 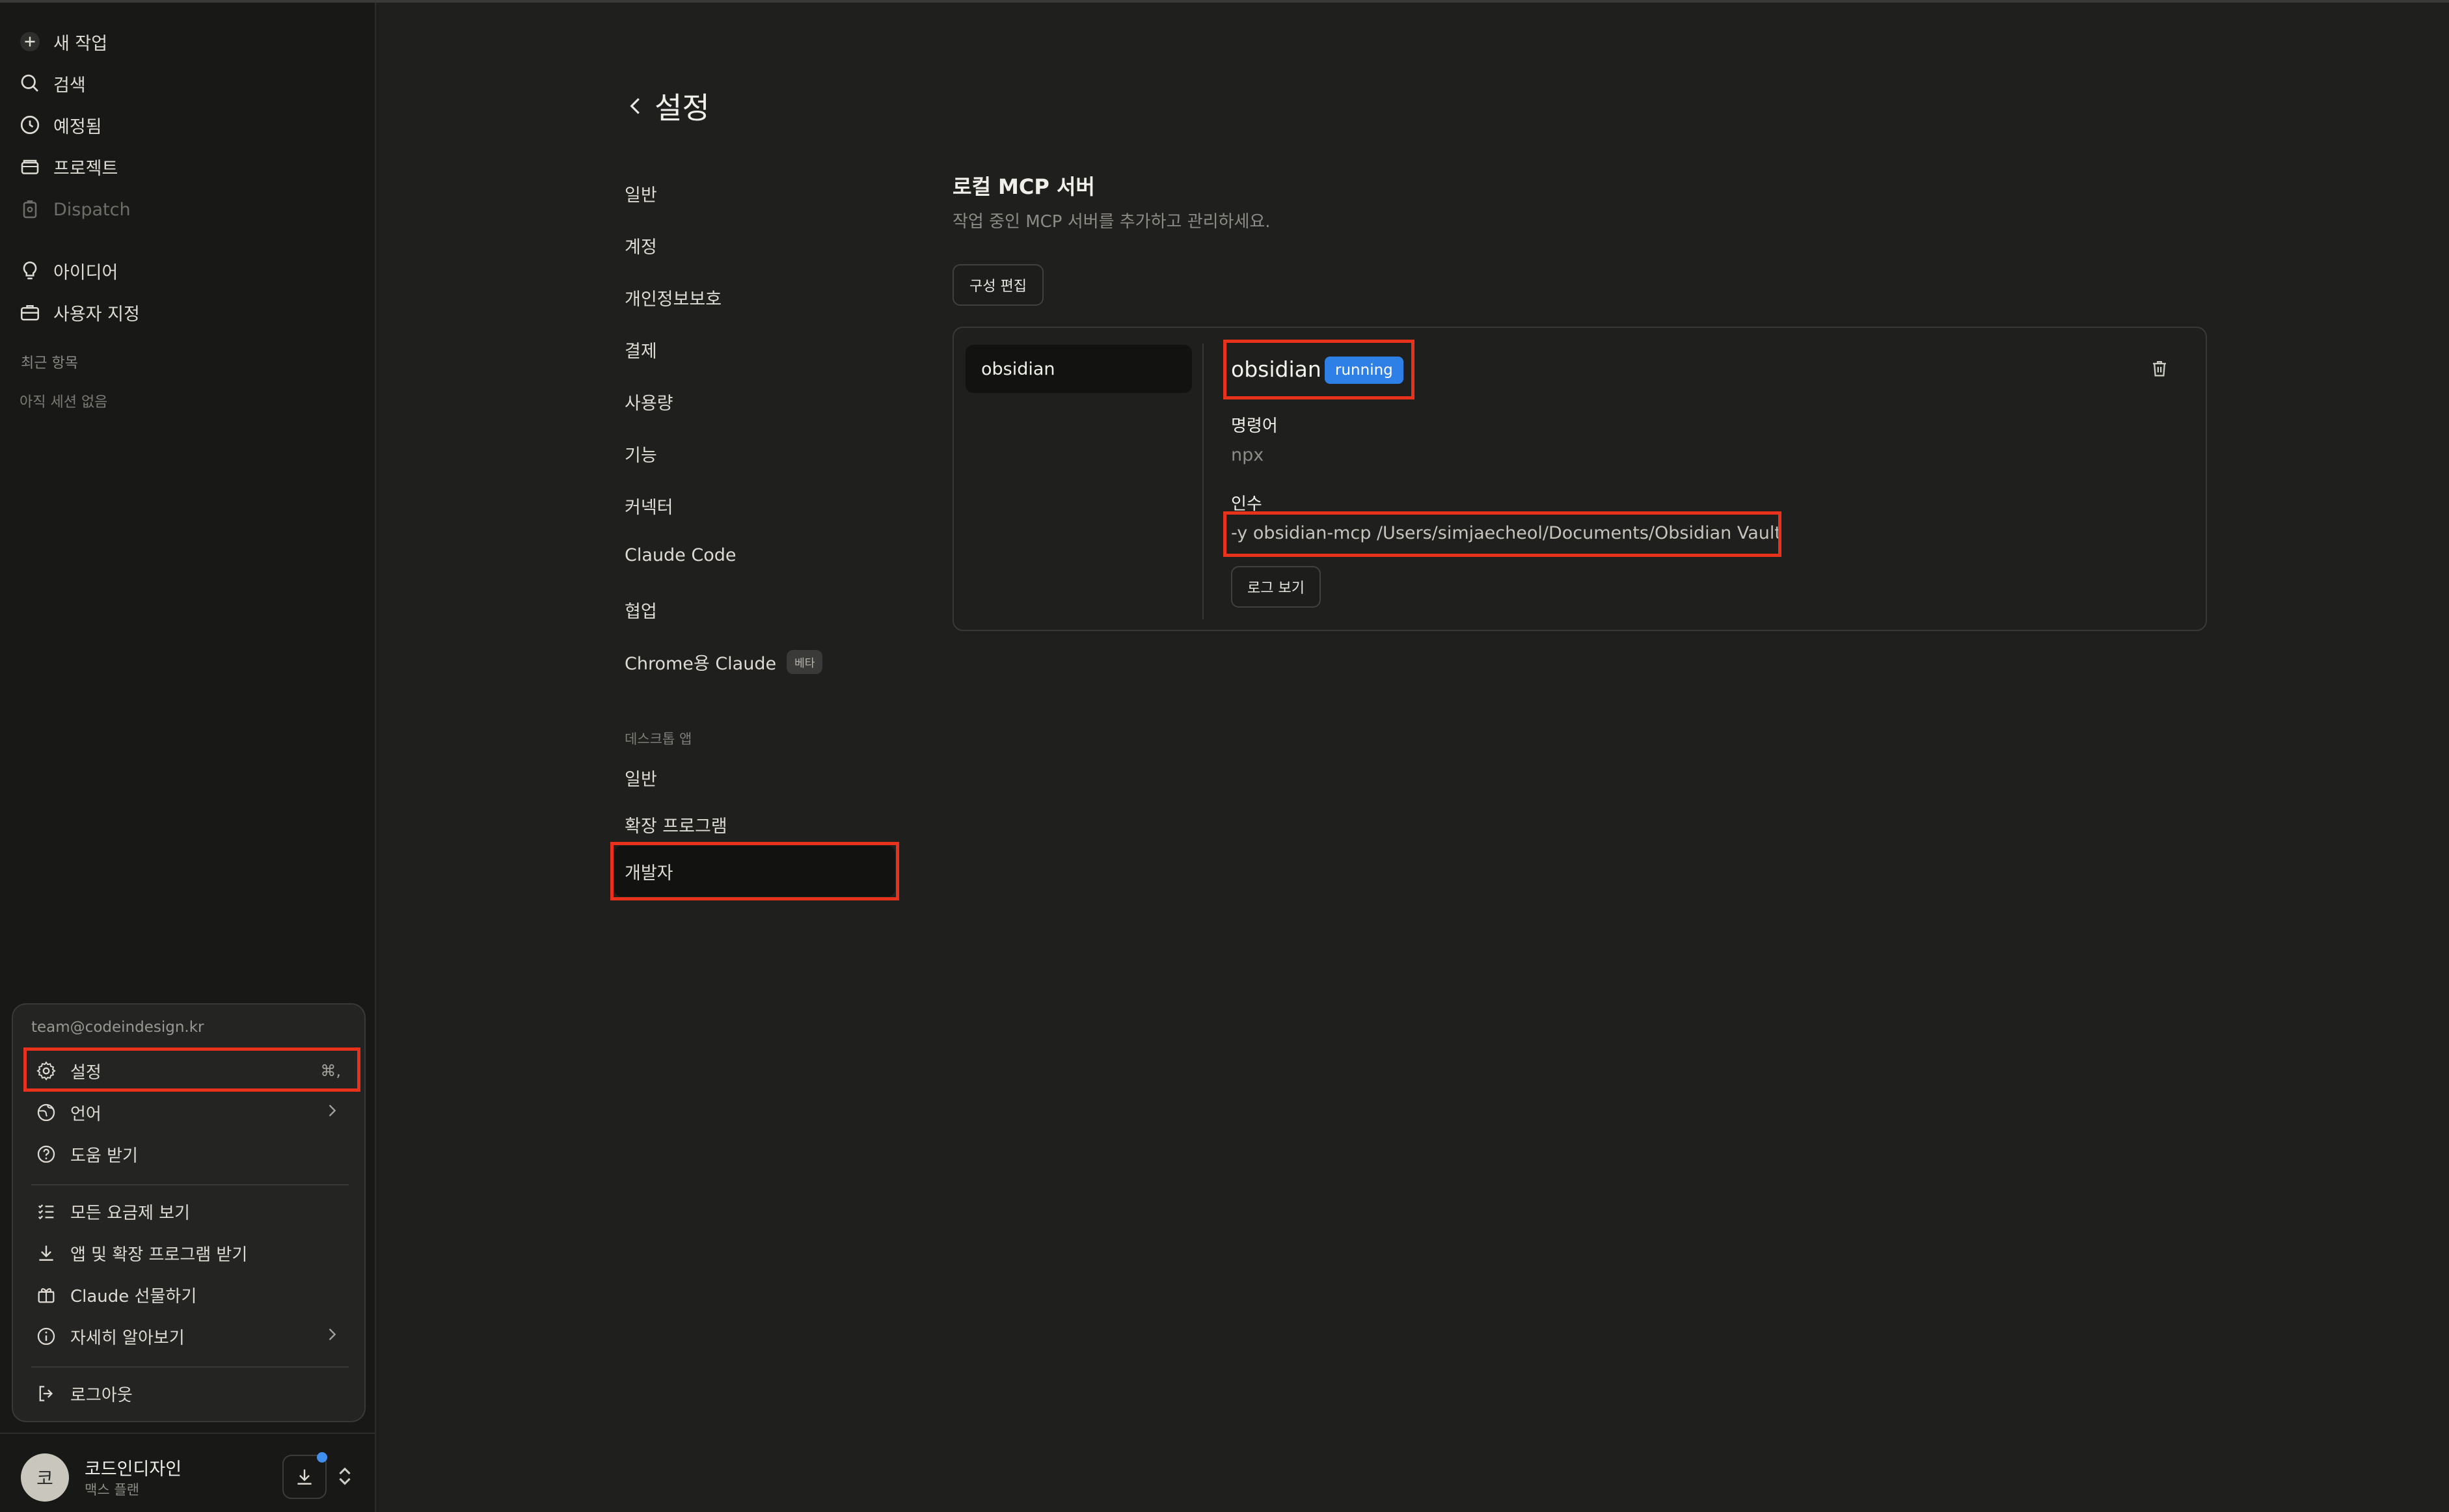 What do you see at coordinates (1024, 186) in the screenshot?
I see `section-title: 로컬 MCP 서버` at bounding box center [1024, 186].